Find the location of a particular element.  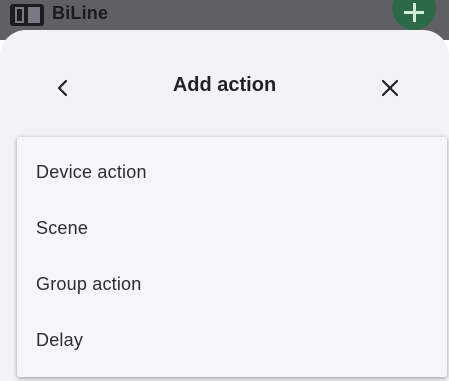

app-logo-icon is located at coordinates (27, 15).